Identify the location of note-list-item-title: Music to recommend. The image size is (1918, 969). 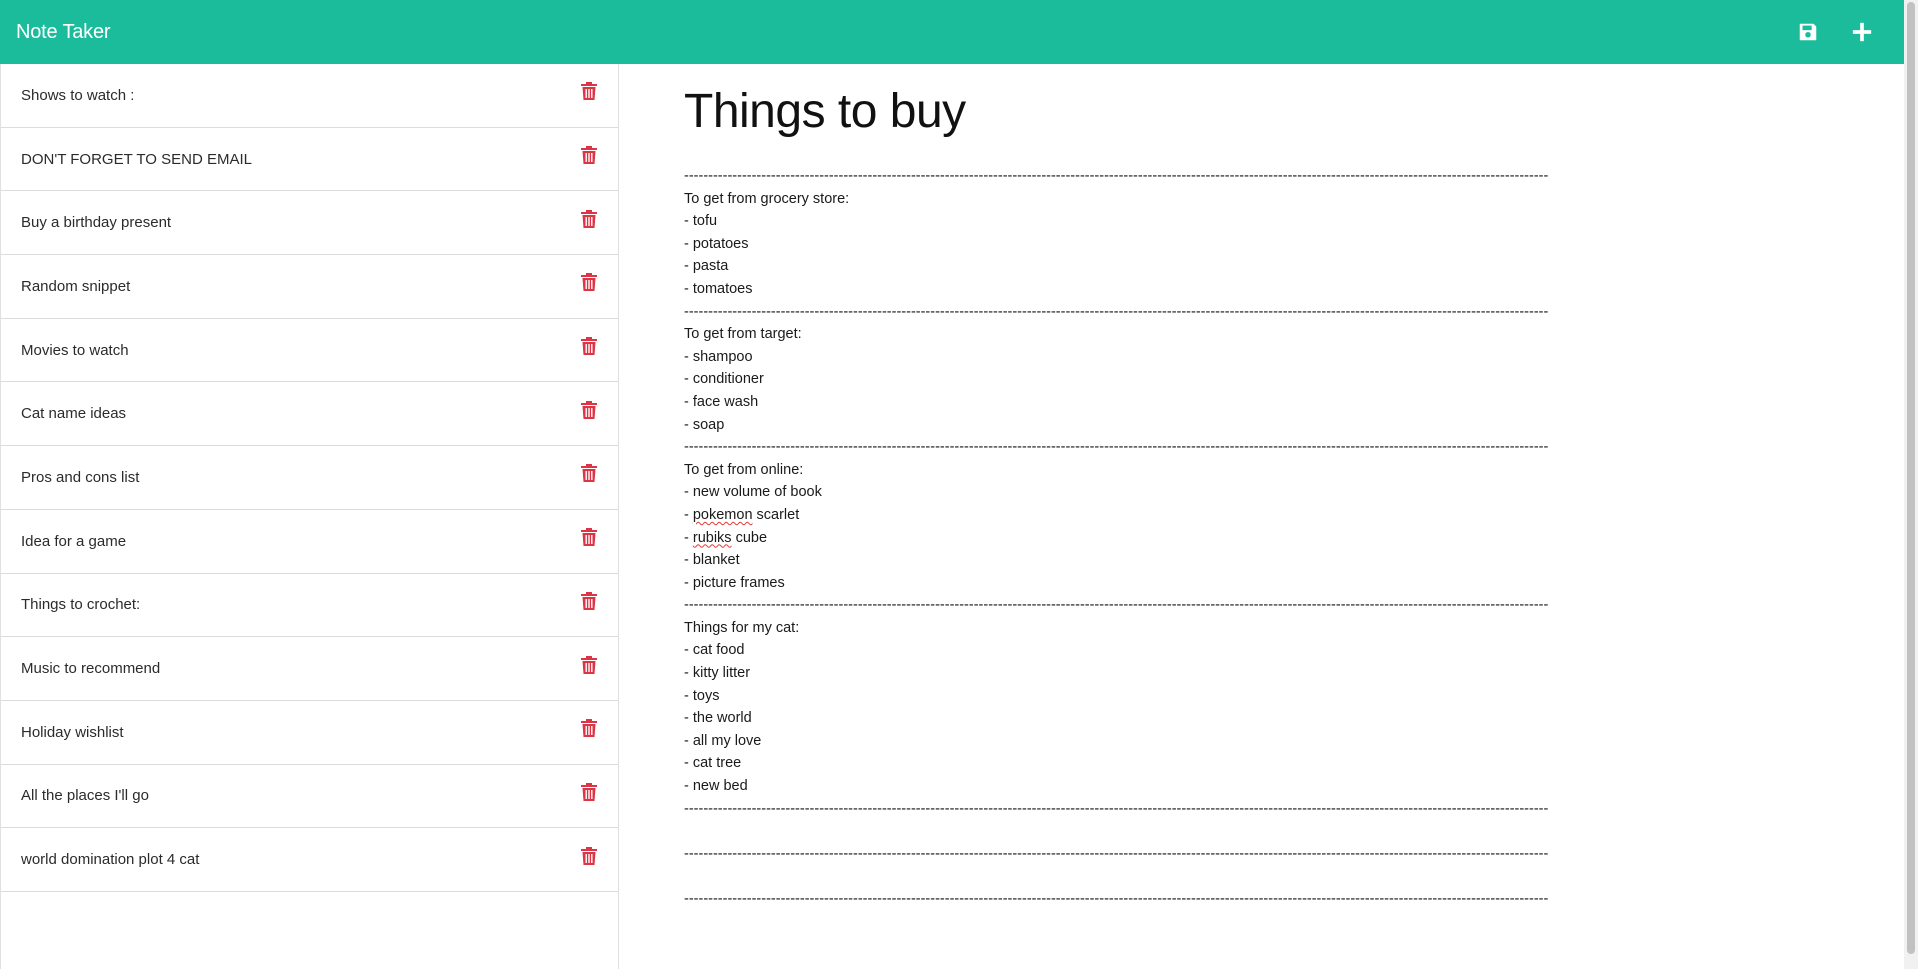
(91, 669).